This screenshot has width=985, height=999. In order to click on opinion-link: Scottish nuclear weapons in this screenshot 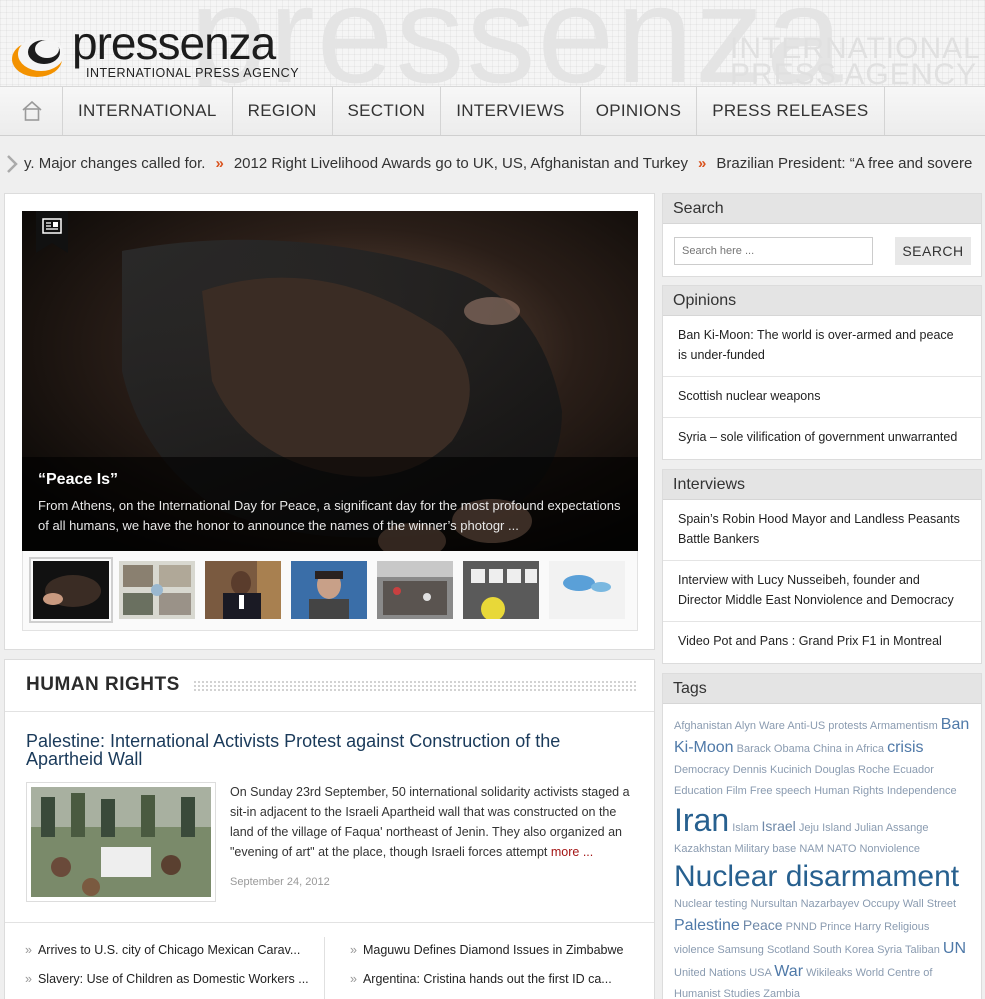, I will do `click(822, 397)`.